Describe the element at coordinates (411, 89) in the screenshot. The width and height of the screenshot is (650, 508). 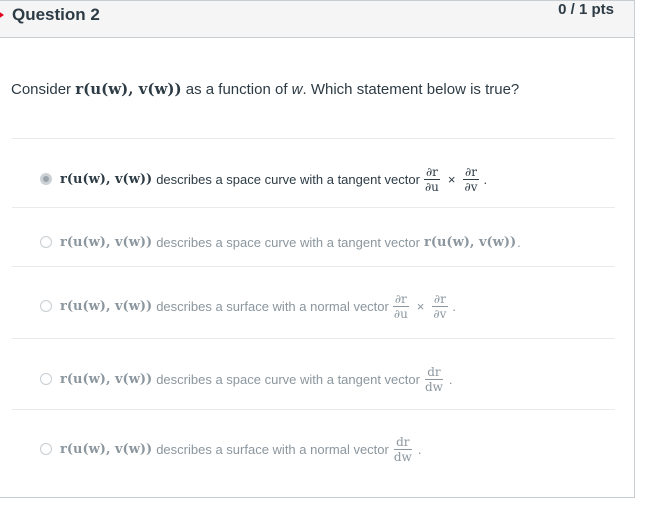
I see `question-suffix-post: . Which statement below is true?` at that location.